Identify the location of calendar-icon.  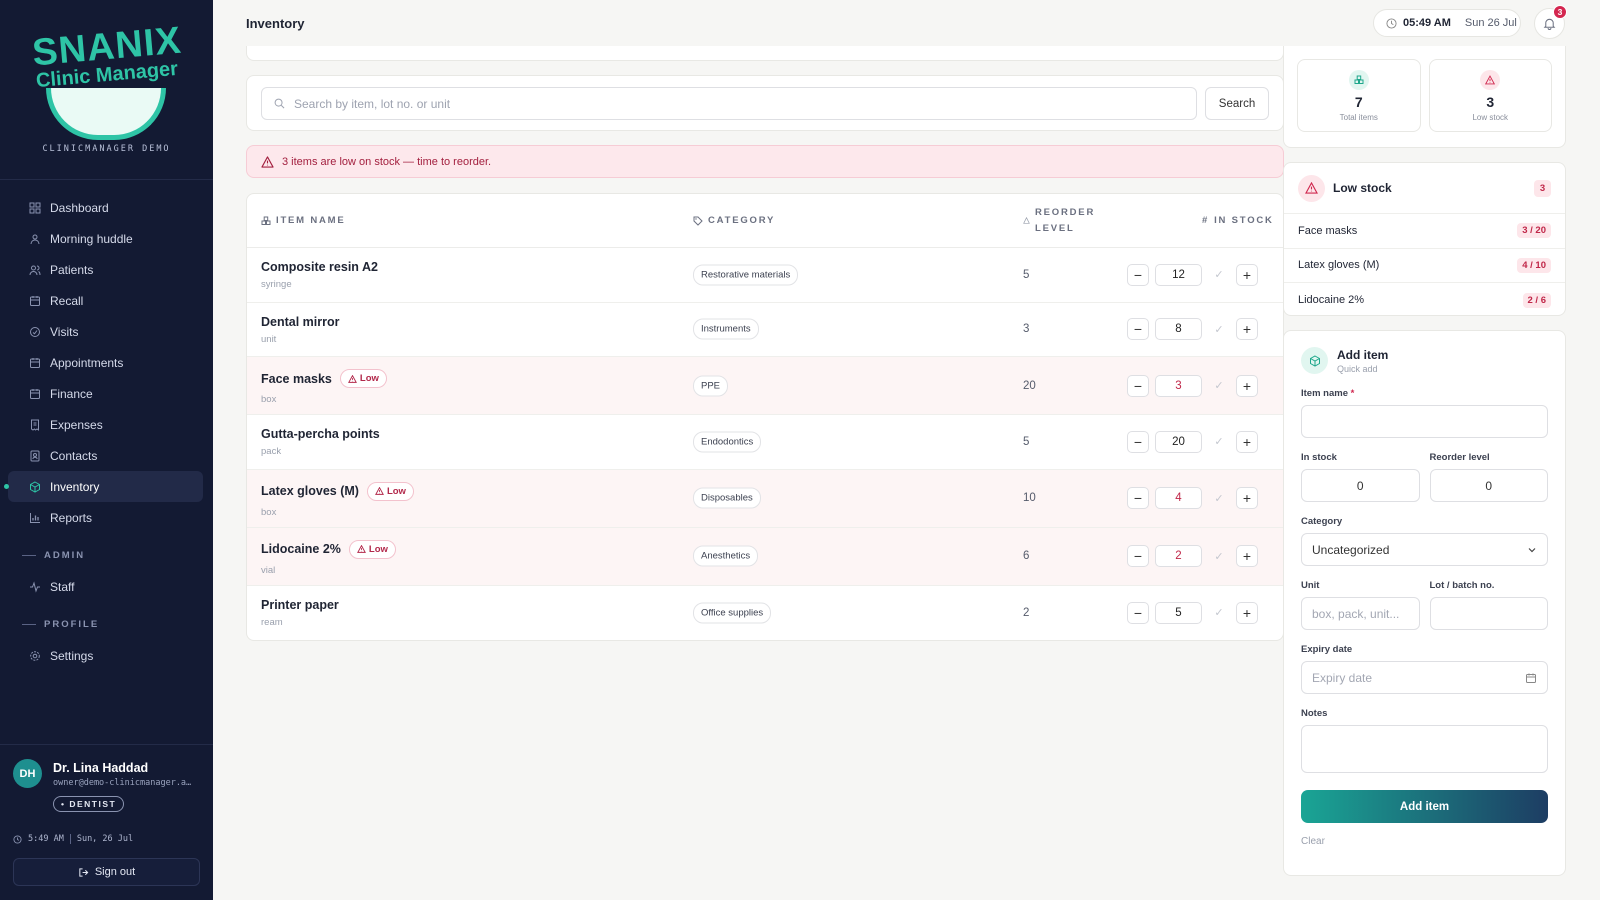
(1531, 678).